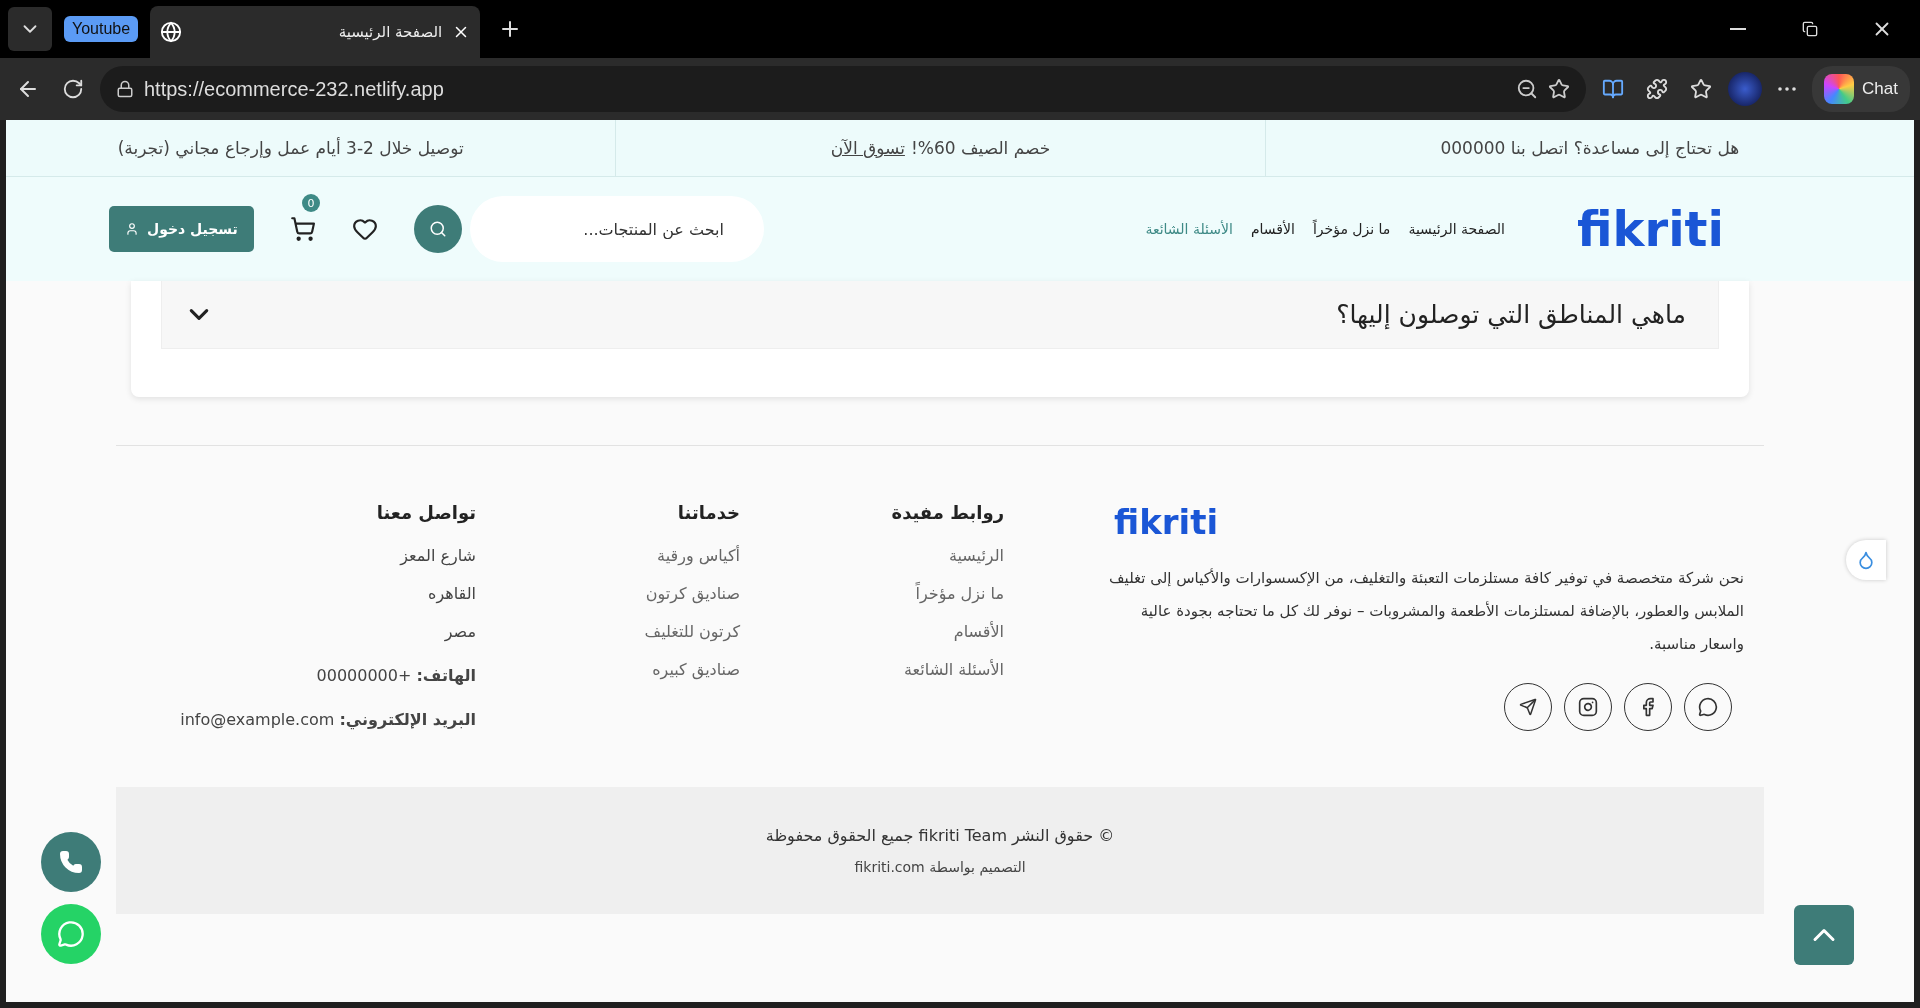 Image resolution: width=1920 pixels, height=1008 pixels. Describe the element at coordinates (843, 89) in the screenshot. I see `address-bar: https://ecommerce-232.netlify.app` at that location.